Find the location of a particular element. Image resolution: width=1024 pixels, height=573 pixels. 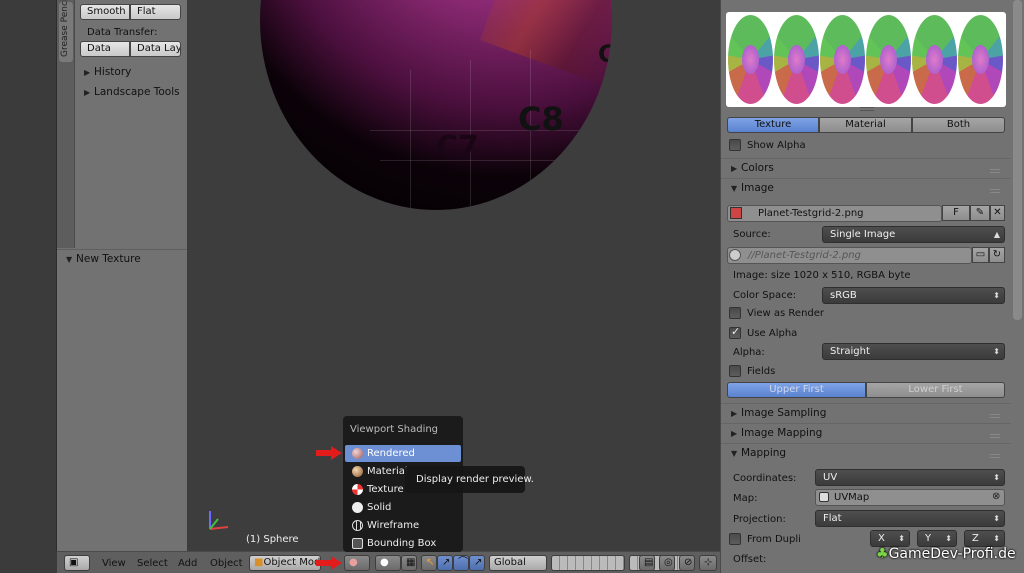

source-dropdown: Single Image ▲ is located at coordinates (913, 234).